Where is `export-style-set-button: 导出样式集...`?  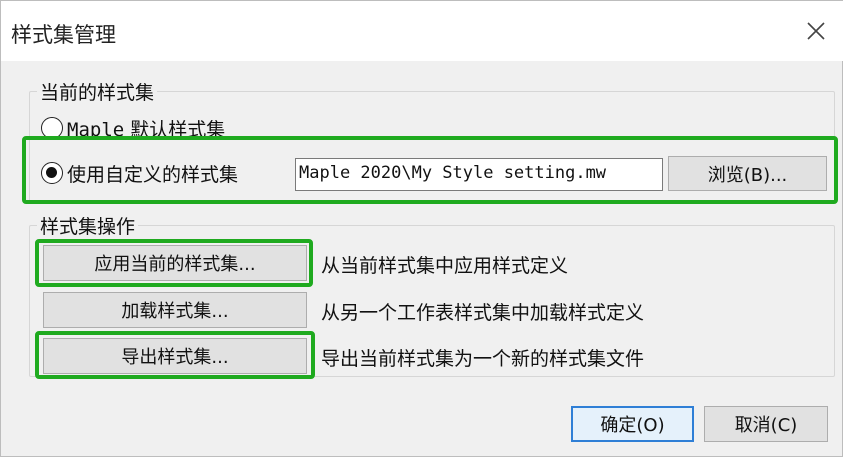
export-style-set-button: 导出样式集... is located at coordinates (175, 356).